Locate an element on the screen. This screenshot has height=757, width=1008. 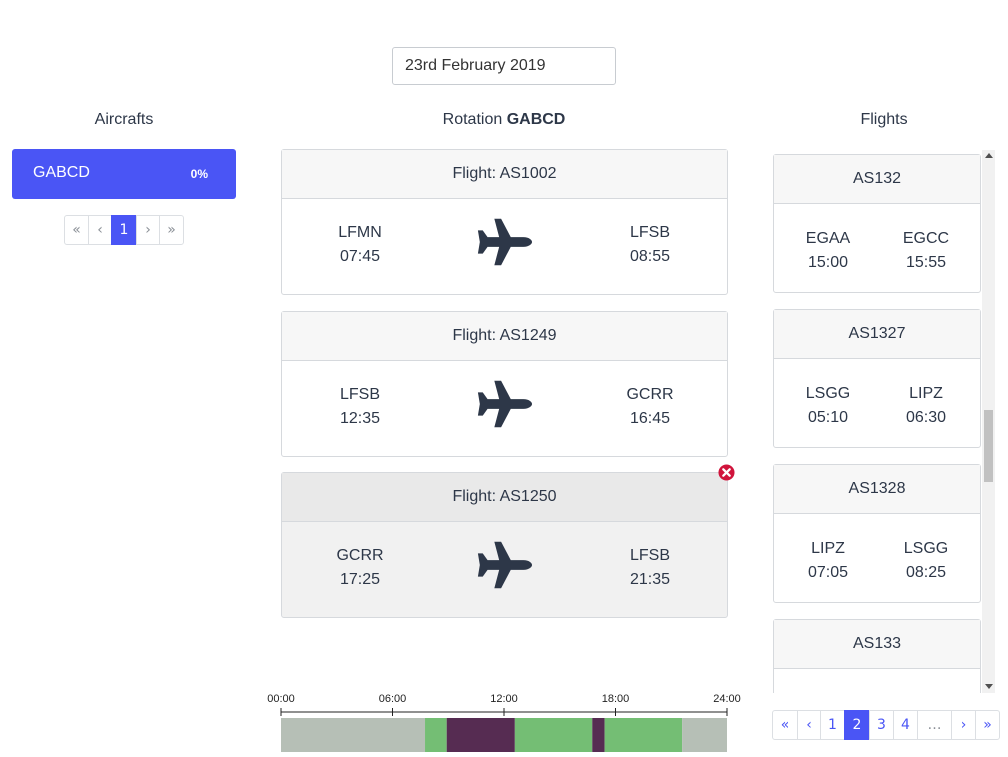
departure-time: 17:25 is located at coordinates (360, 579).